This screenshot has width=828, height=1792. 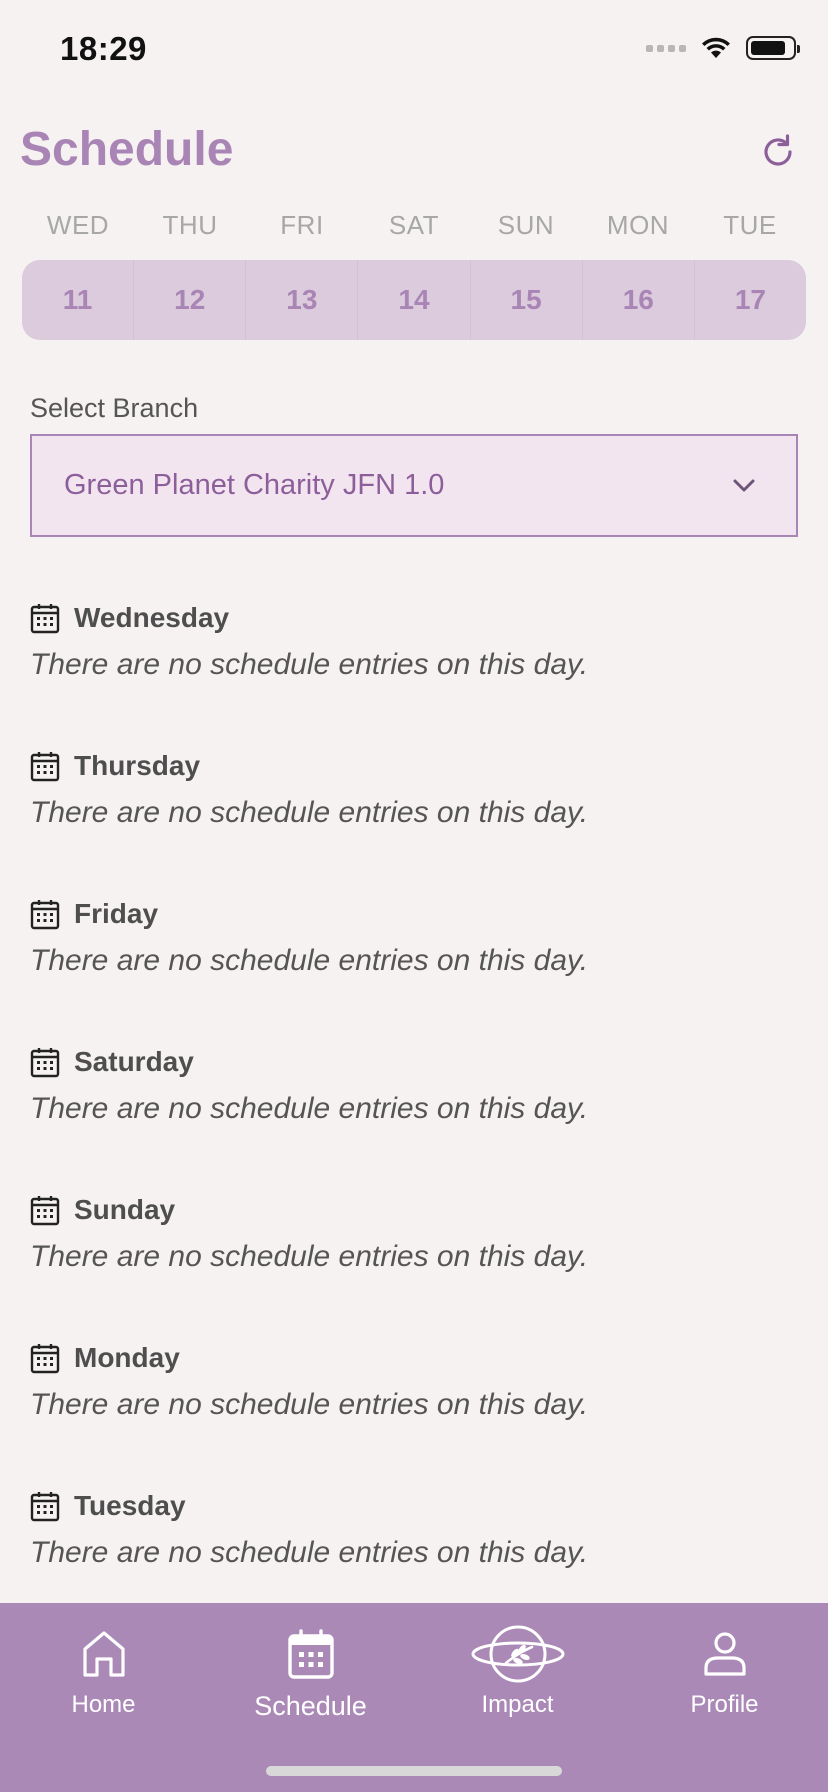 What do you see at coordinates (526, 225) in the screenshot?
I see `weekday-label: SUN` at bounding box center [526, 225].